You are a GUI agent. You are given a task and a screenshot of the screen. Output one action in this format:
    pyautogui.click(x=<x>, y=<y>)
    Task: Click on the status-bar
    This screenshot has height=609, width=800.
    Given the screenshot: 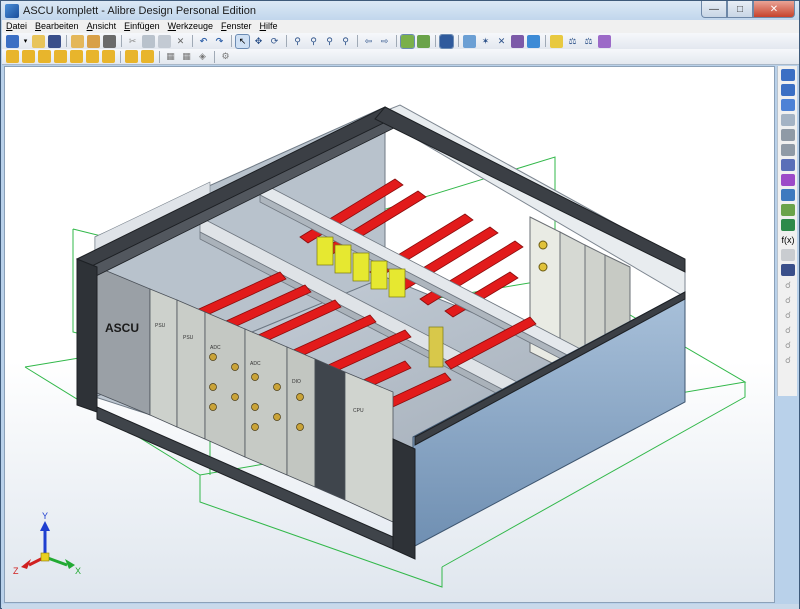 What is the action you would take?
    pyautogui.click(x=400, y=606)
    